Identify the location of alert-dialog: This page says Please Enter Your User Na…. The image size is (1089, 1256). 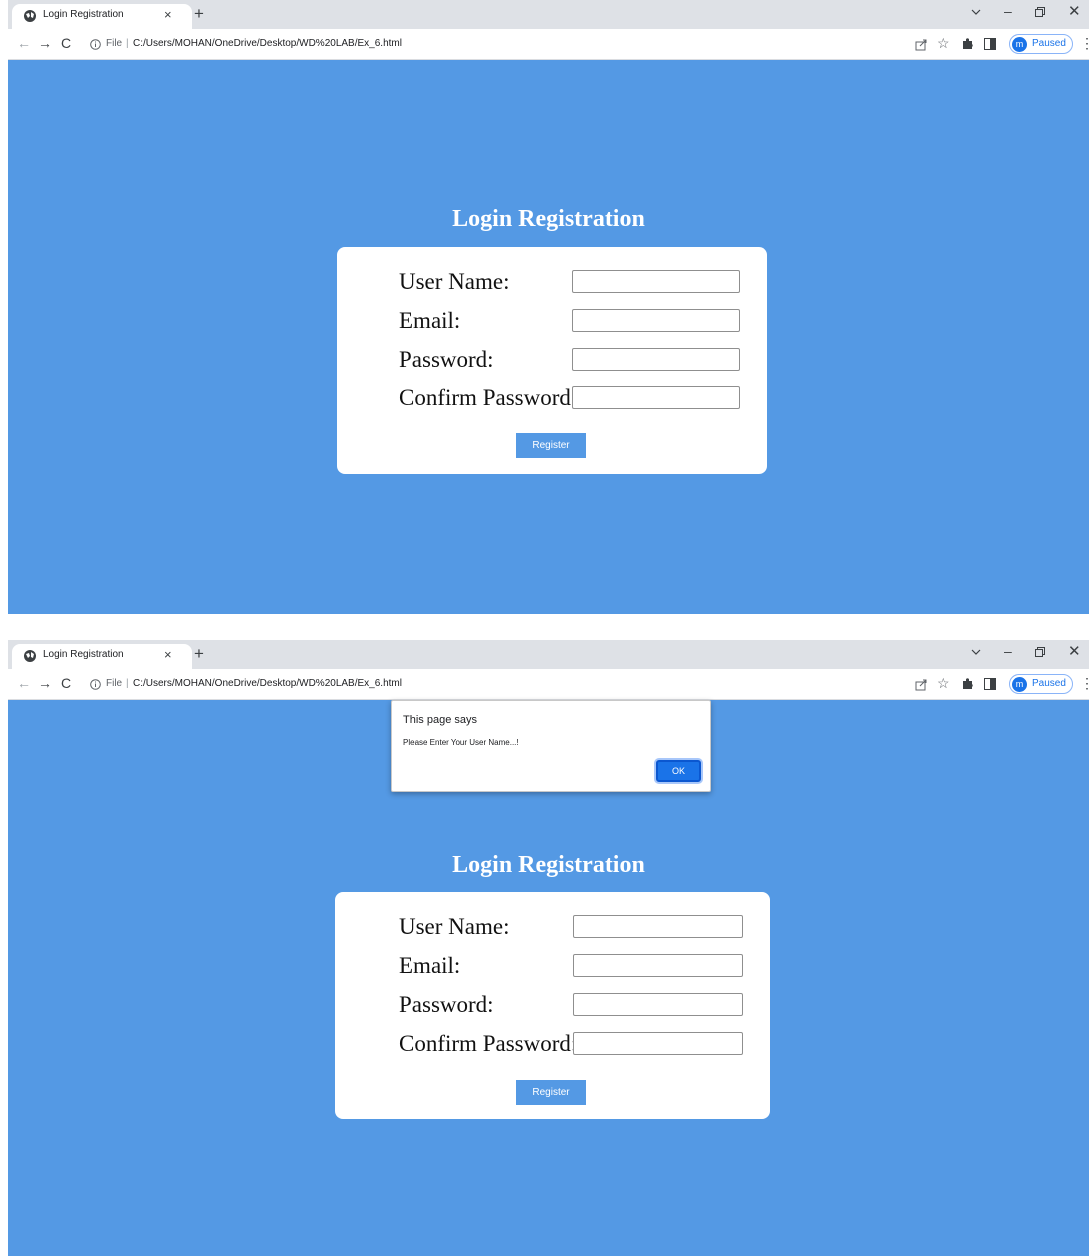
(551, 746).